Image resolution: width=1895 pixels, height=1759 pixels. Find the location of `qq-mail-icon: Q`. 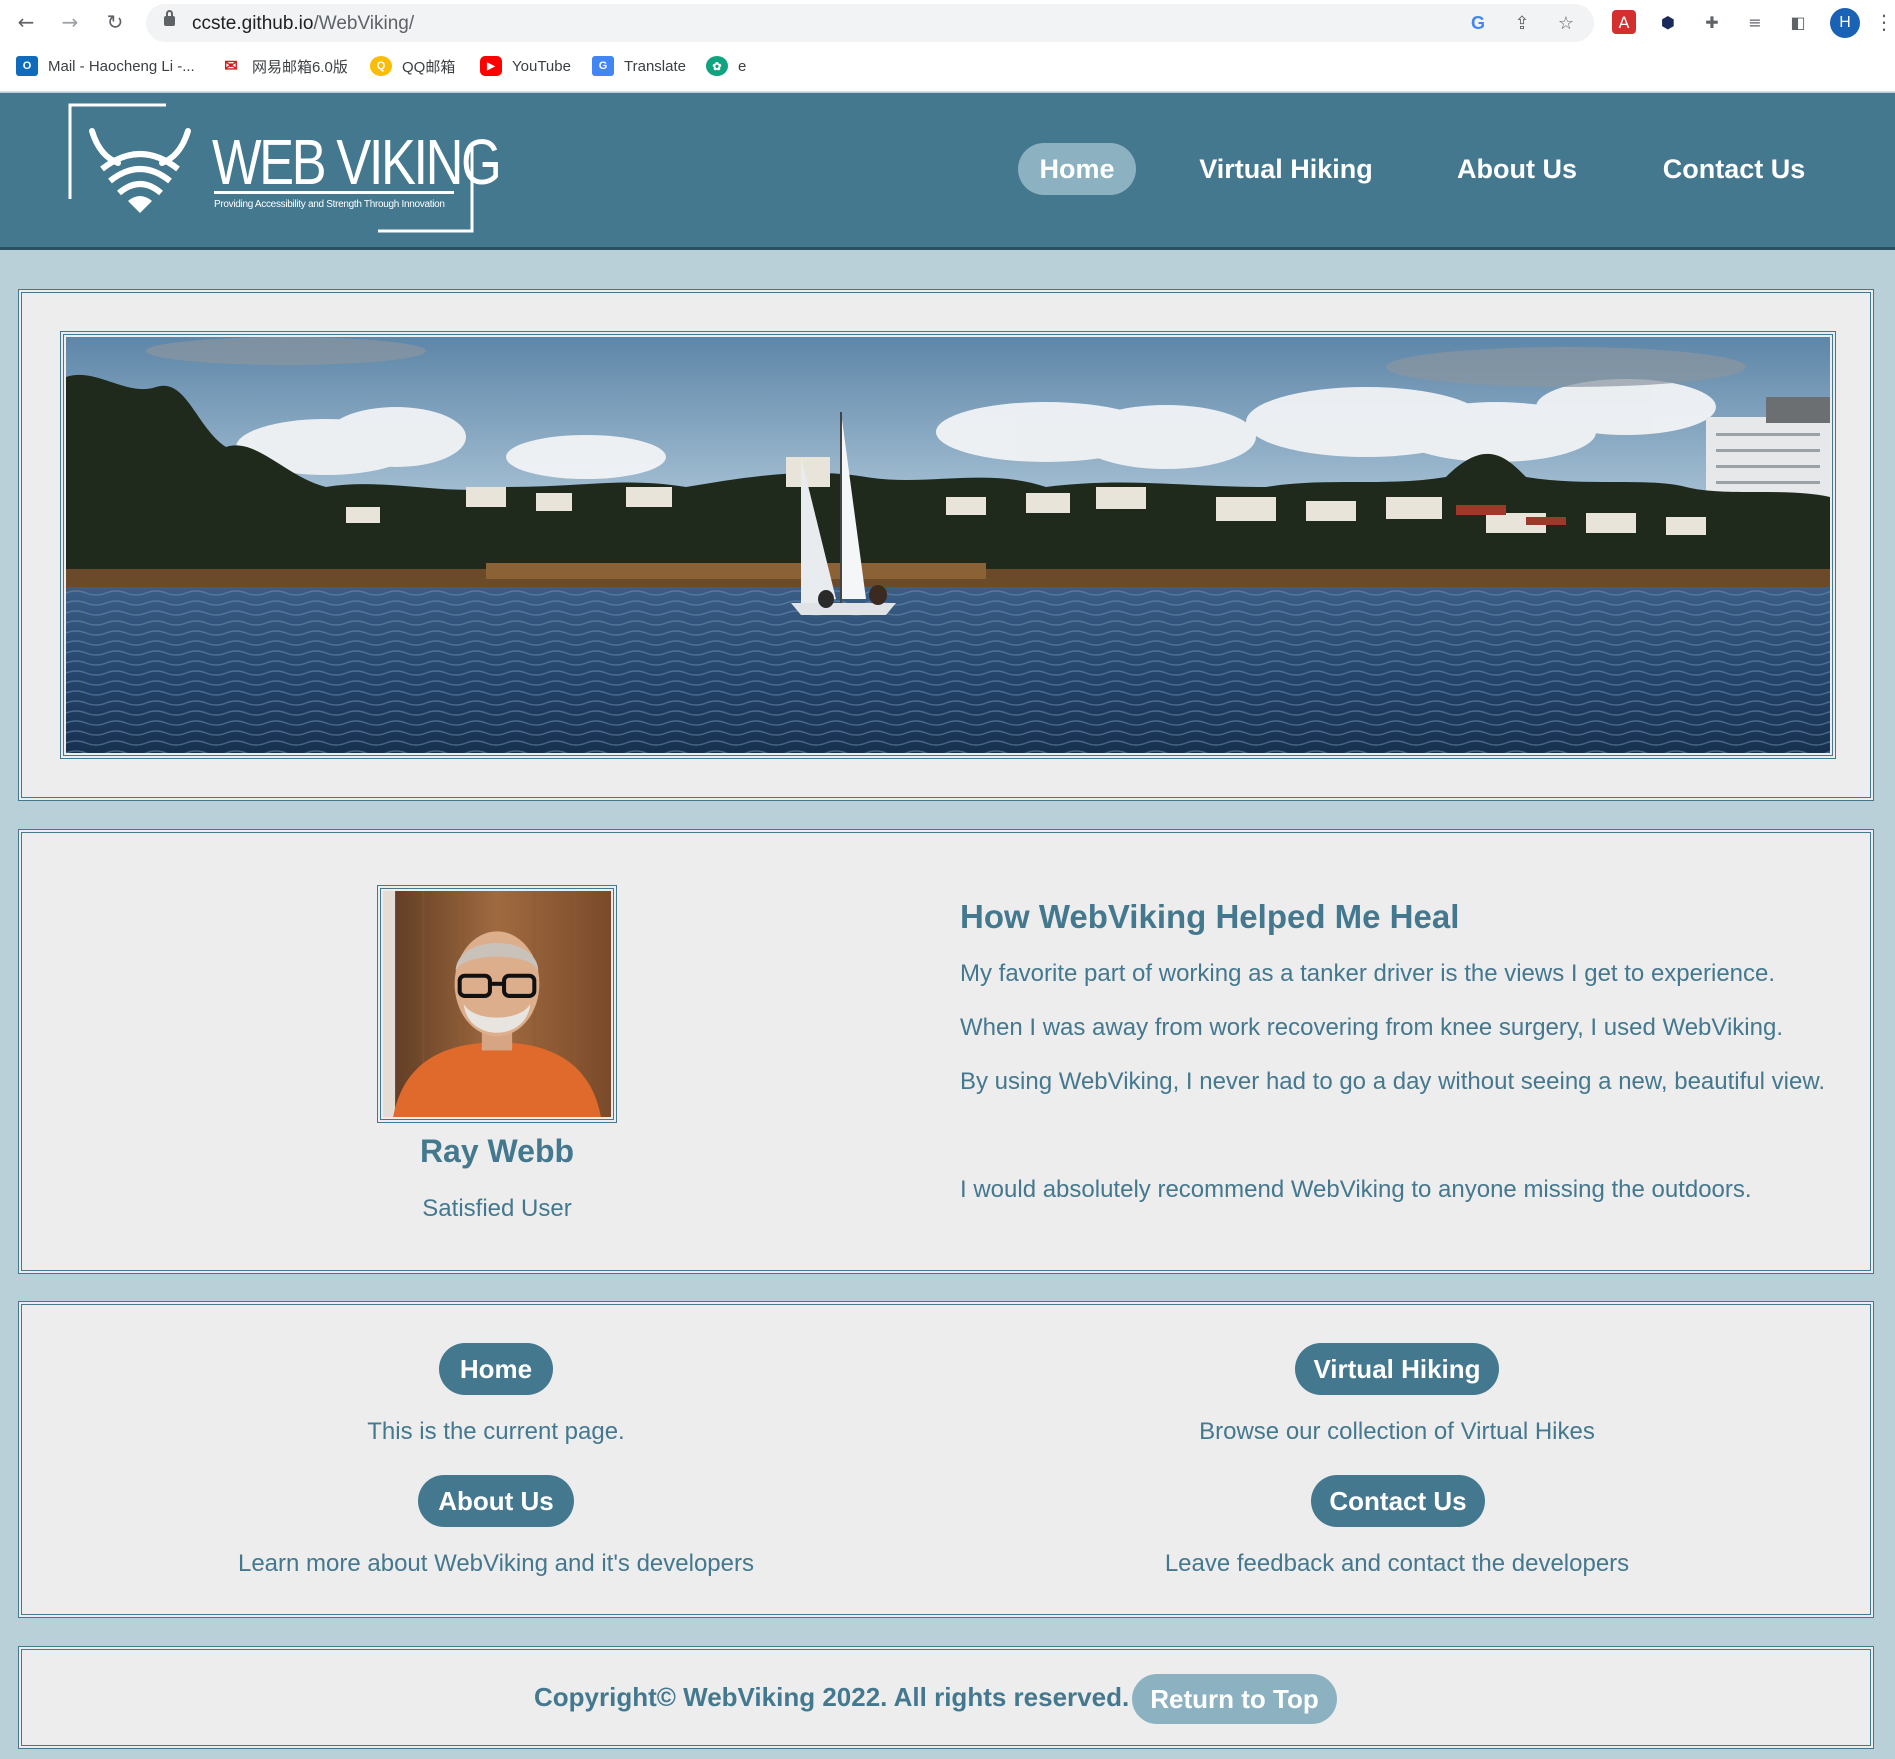

qq-mail-icon: Q is located at coordinates (381, 66).